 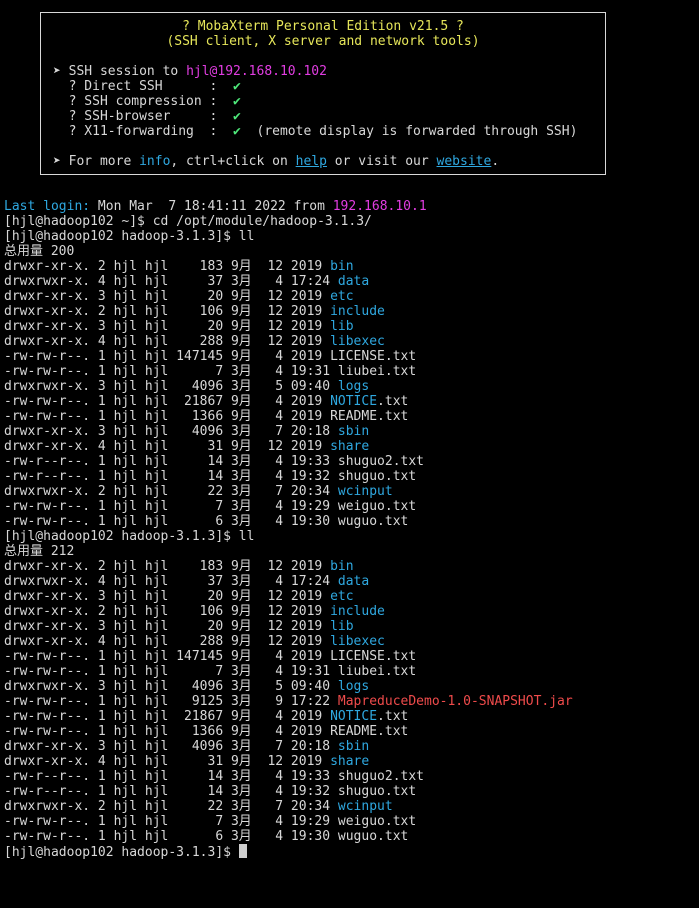 What do you see at coordinates (147, 101) in the screenshot?
I see `feature-ssh-compression: ? SSH compression : ✔` at bounding box center [147, 101].